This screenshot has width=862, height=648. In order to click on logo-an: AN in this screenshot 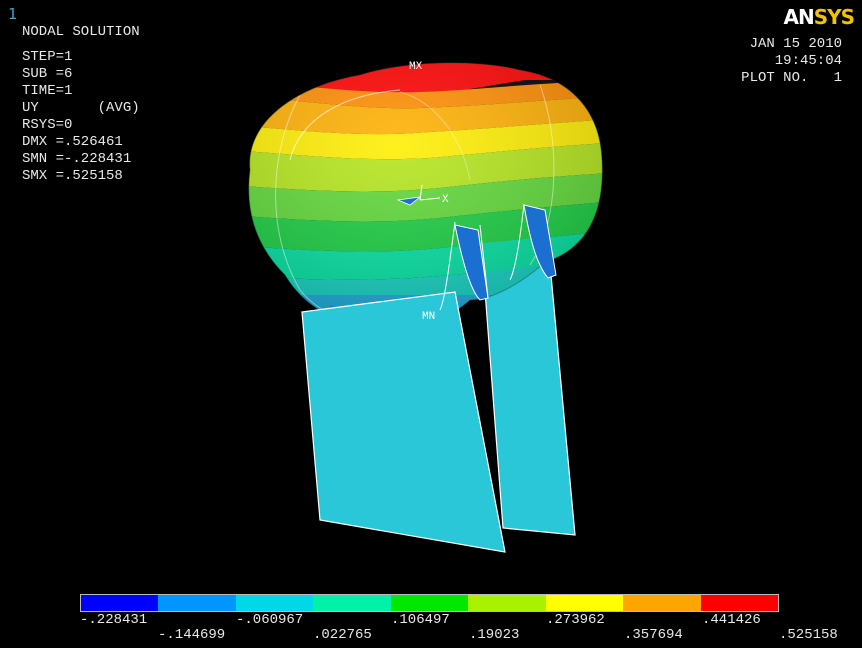, I will do `click(798, 17)`.